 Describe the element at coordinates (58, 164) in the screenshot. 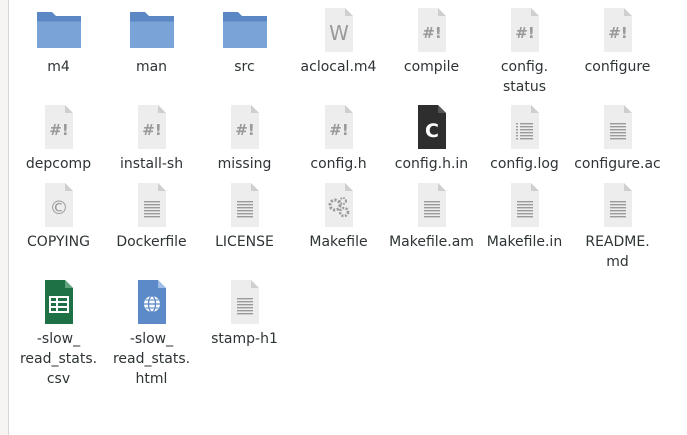

I see `file-label: depcomp` at that location.